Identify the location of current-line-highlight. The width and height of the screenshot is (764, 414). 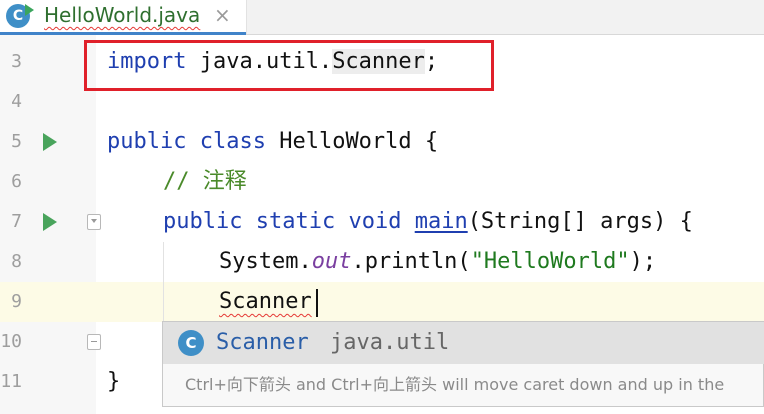
(430, 302).